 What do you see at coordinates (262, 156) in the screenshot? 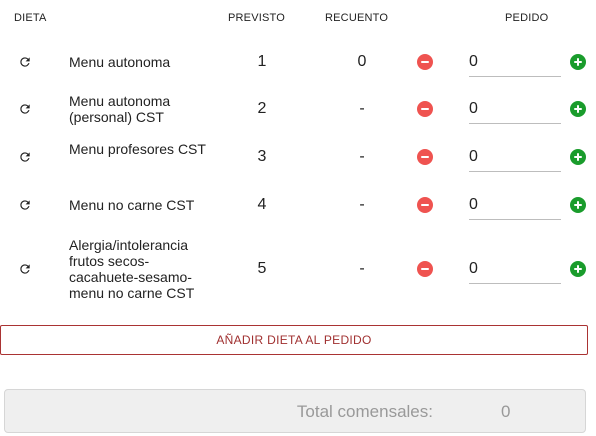
I see `previsto-value: 3` at bounding box center [262, 156].